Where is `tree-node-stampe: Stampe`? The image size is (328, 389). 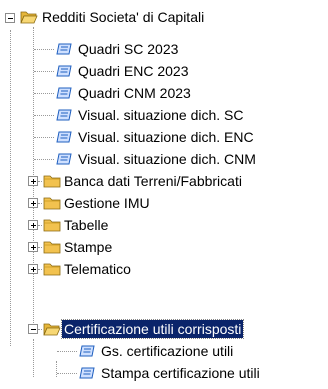
tree-node-stampe: Stampe is located at coordinates (57, 247).